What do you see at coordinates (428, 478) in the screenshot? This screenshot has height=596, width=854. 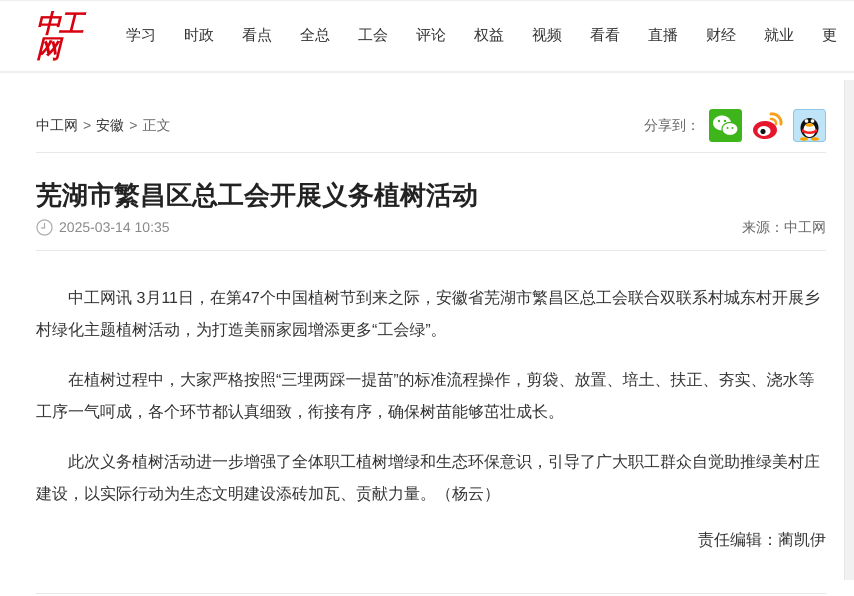 I see `article-paragraph: 此次义务植树活动进一步增强了全体职工植树增绿和生态环保意识，引导了广大职工群众自觉助推绿美村庄建设，以实际行动为生态文明建设添砖加瓦、贡献力量。（杨云）` at bounding box center [428, 478].